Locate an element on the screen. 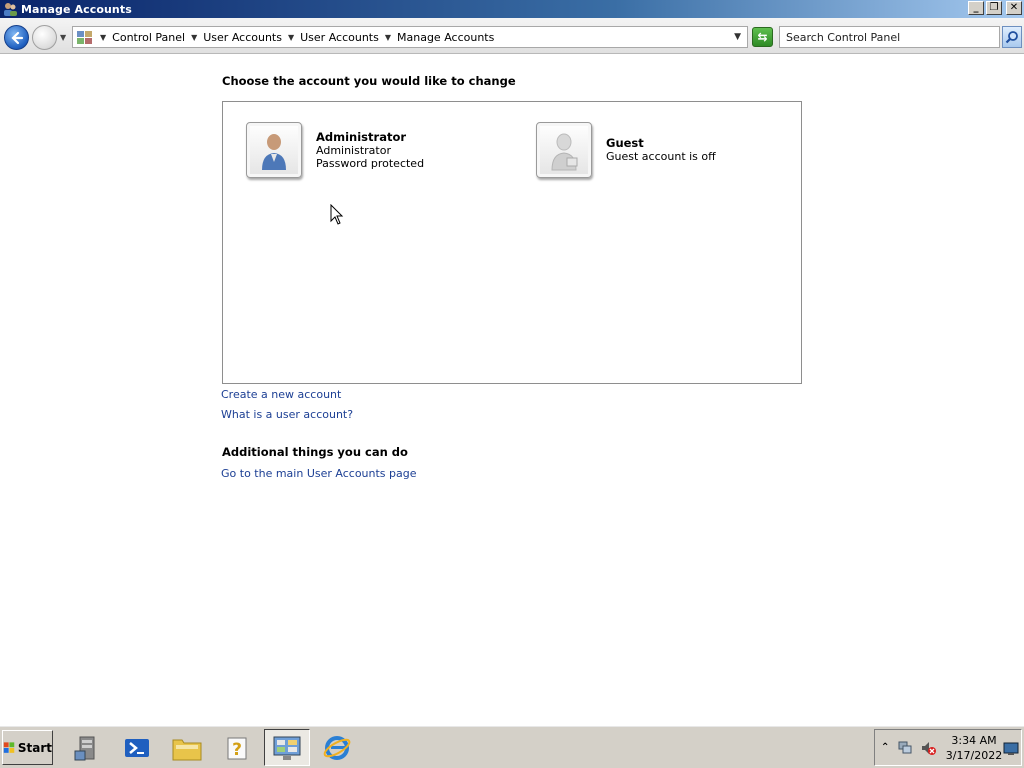 The width and height of the screenshot is (1024, 768). create-account-link: Create a new account is located at coordinates (281, 394).